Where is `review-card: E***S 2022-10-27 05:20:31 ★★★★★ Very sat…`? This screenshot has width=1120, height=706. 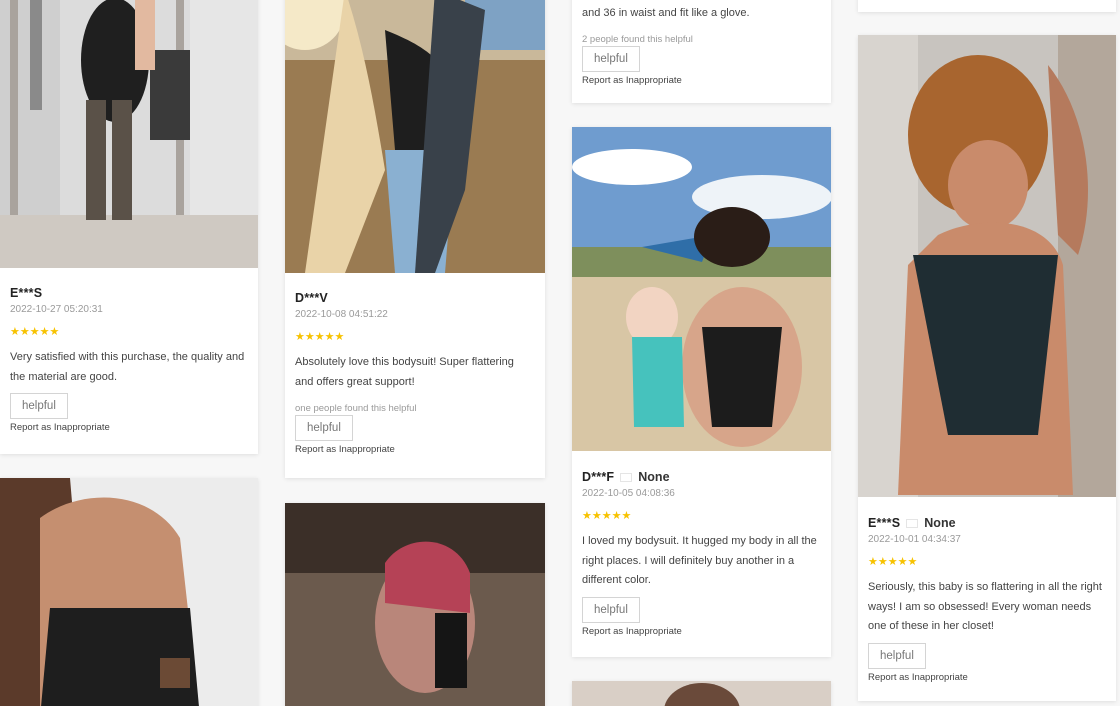
review-card: E***S 2022-10-27 05:20:31 ★★★★★ Very sat… is located at coordinates (129, 227).